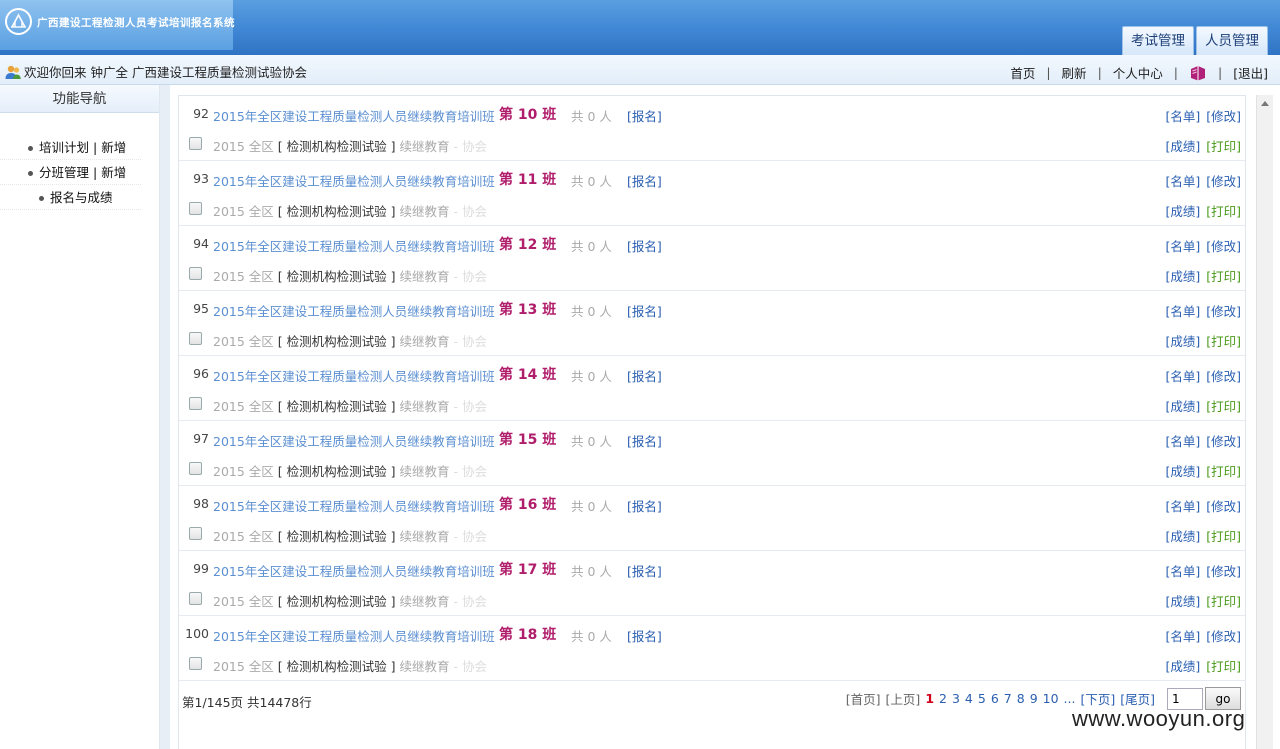 The height and width of the screenshot is (749, 1280). What do you see at coordinates (64, 172) in the screenshot?
I see `class-management-link: 分班管理` at bounding box center [64, 172].